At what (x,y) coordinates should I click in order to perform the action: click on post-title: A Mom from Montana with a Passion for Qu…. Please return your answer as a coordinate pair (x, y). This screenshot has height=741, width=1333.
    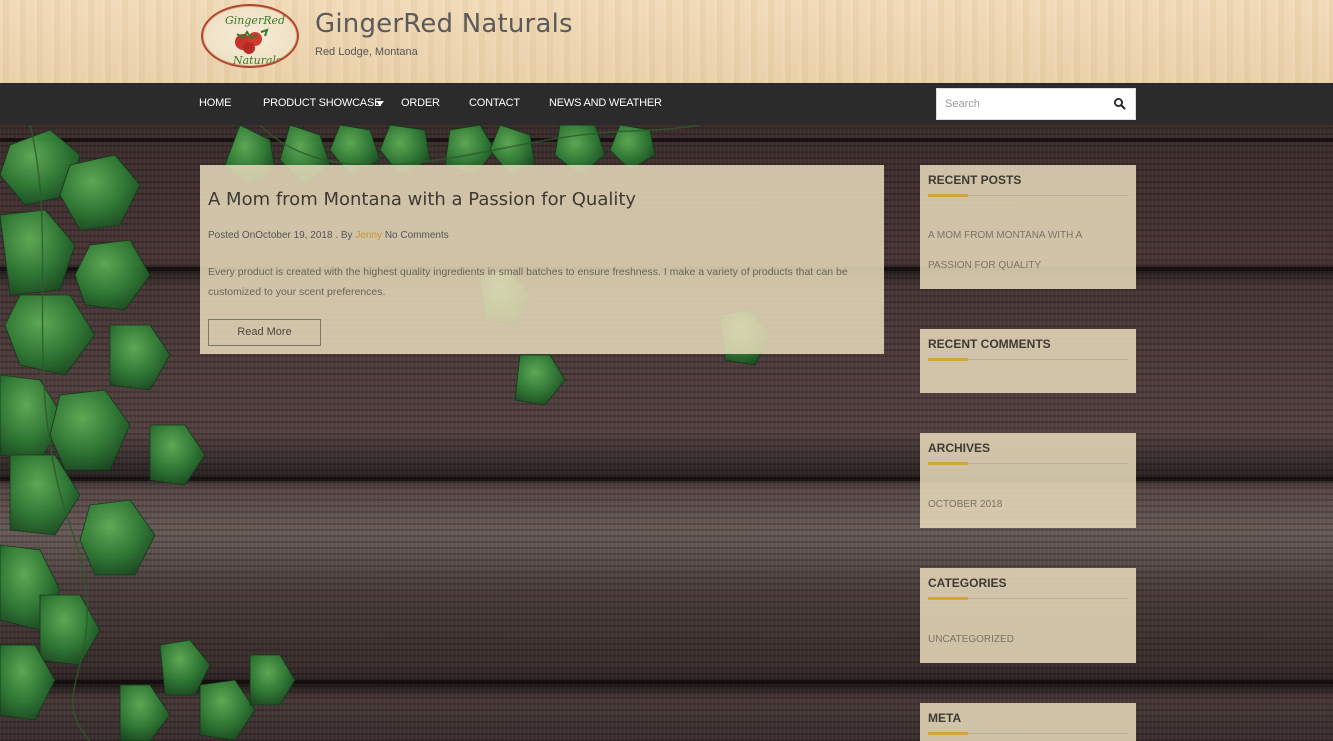
    Looking at the image, I should click on (422, 199).